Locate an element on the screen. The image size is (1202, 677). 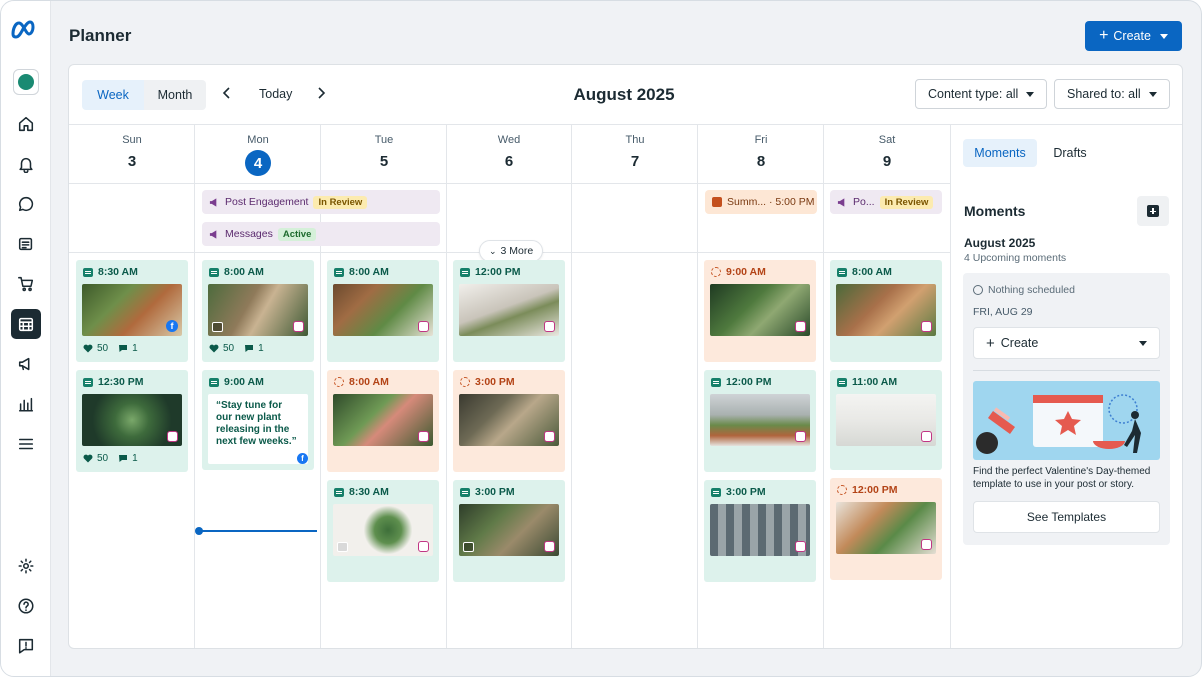
help-icon is located at coordinates (26, 606).